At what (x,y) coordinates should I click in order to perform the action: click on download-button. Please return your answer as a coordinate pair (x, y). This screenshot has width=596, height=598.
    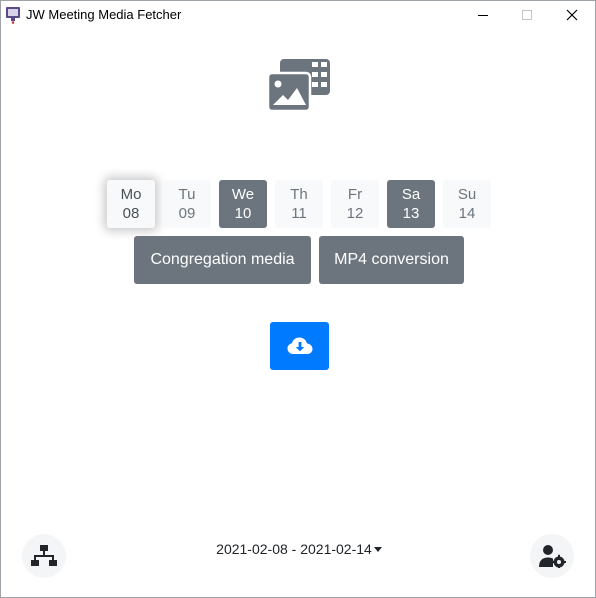
    Looking at the image, I should click on (299, 346).